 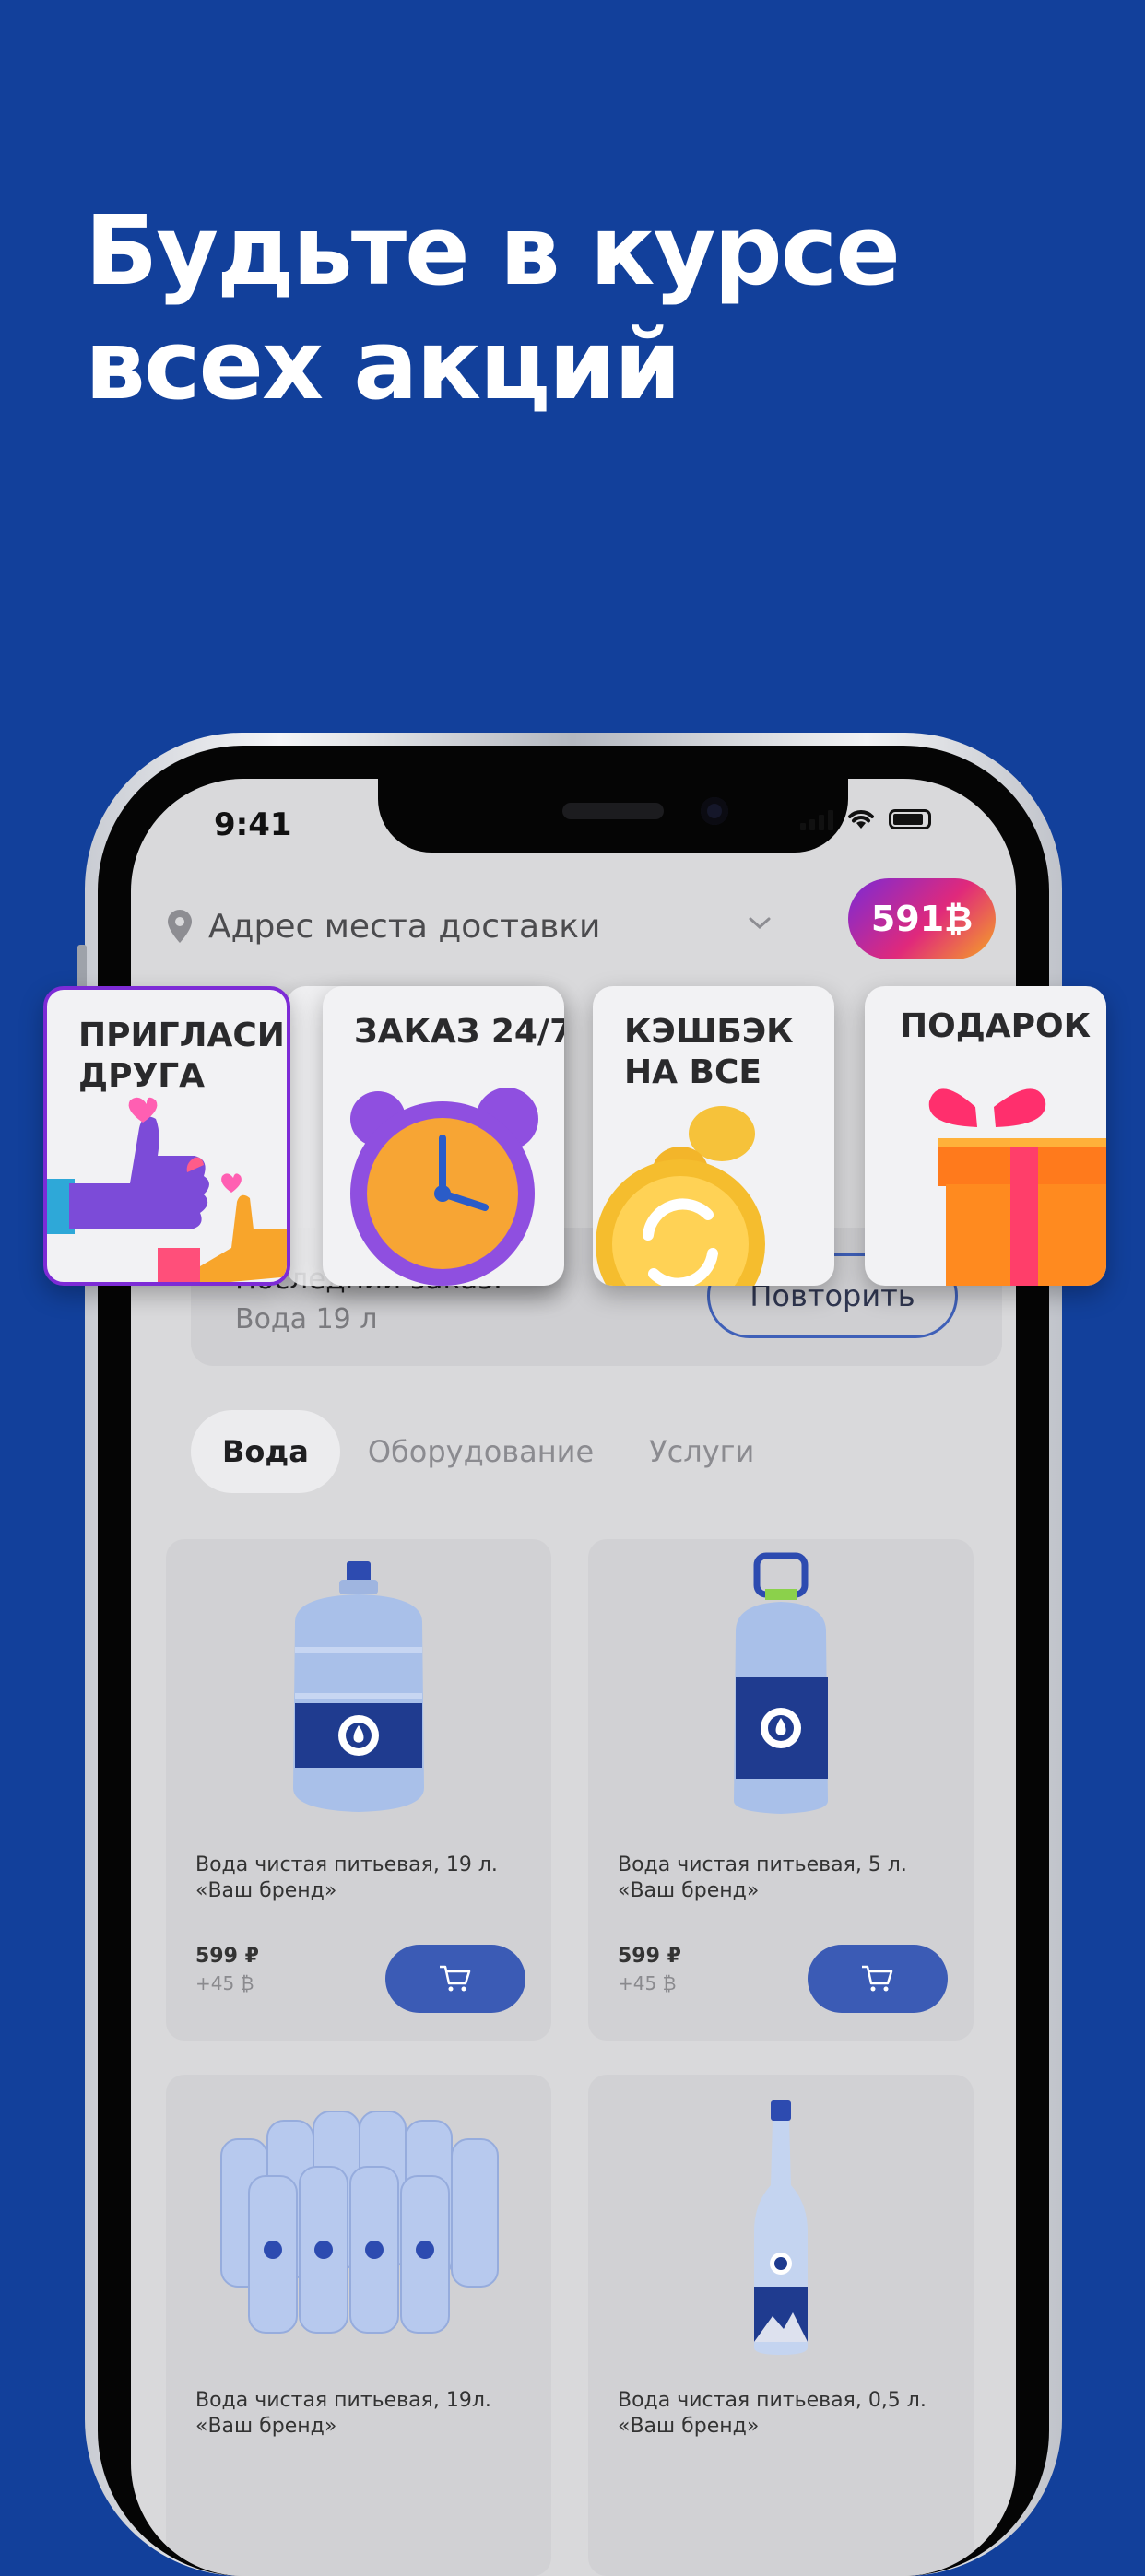 I want to click on product-card: Вода чистая питьевая, 19л. «Ваш бренд», so click(x=358, y=2326).